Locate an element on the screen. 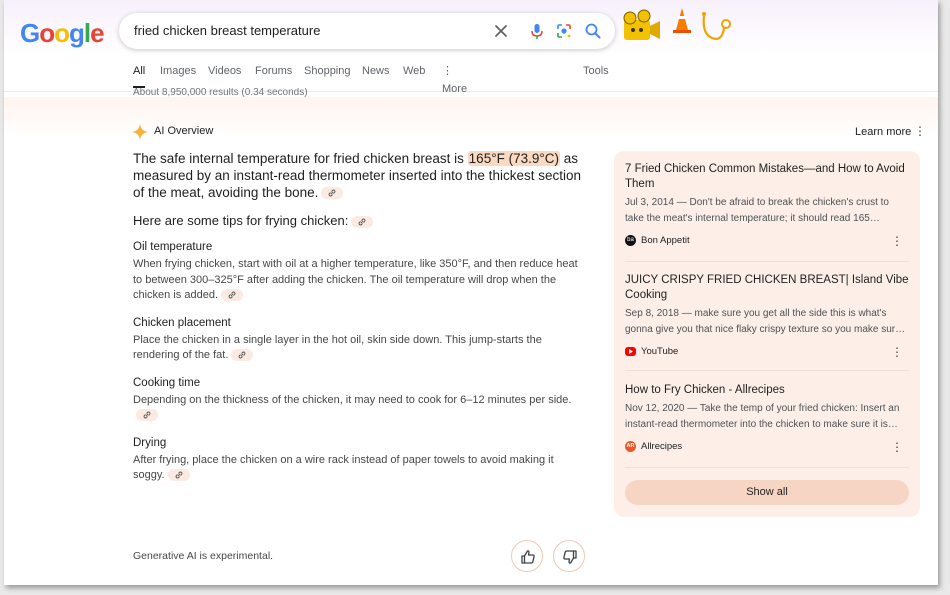 The image size is (950, 595). section-heading: Oil temperature is located at coordinates (173, 247).